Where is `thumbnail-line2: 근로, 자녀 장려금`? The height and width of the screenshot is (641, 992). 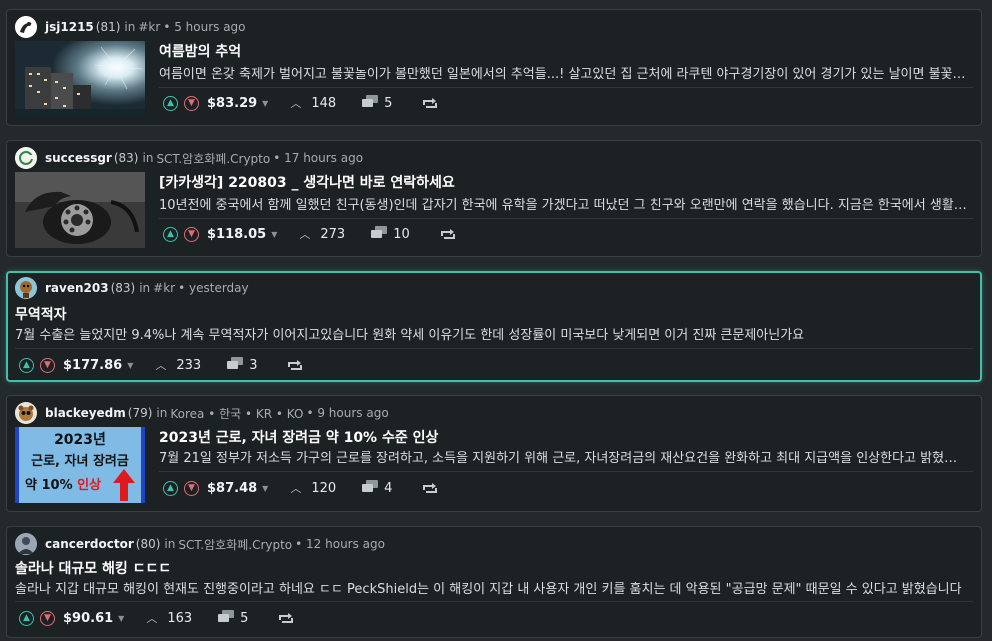
thumbnail-line2: 근로, 자녀 장려금 is located at coordinates (80, 461).